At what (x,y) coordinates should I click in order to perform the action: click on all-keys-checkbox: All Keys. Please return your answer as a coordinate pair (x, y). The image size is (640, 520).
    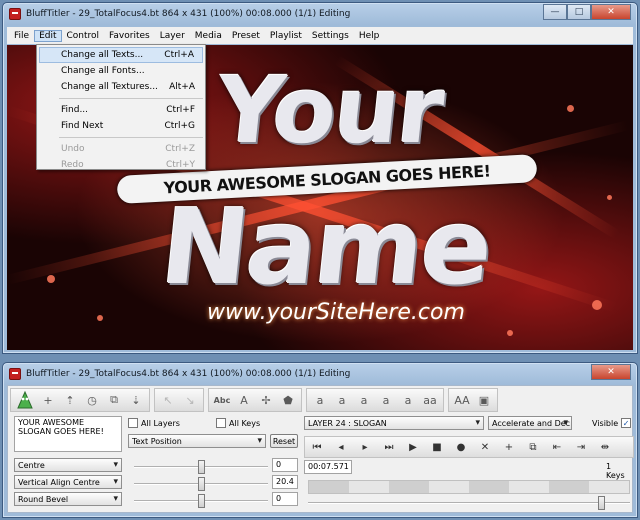
    Looking at the image, I should click on (238, 423).